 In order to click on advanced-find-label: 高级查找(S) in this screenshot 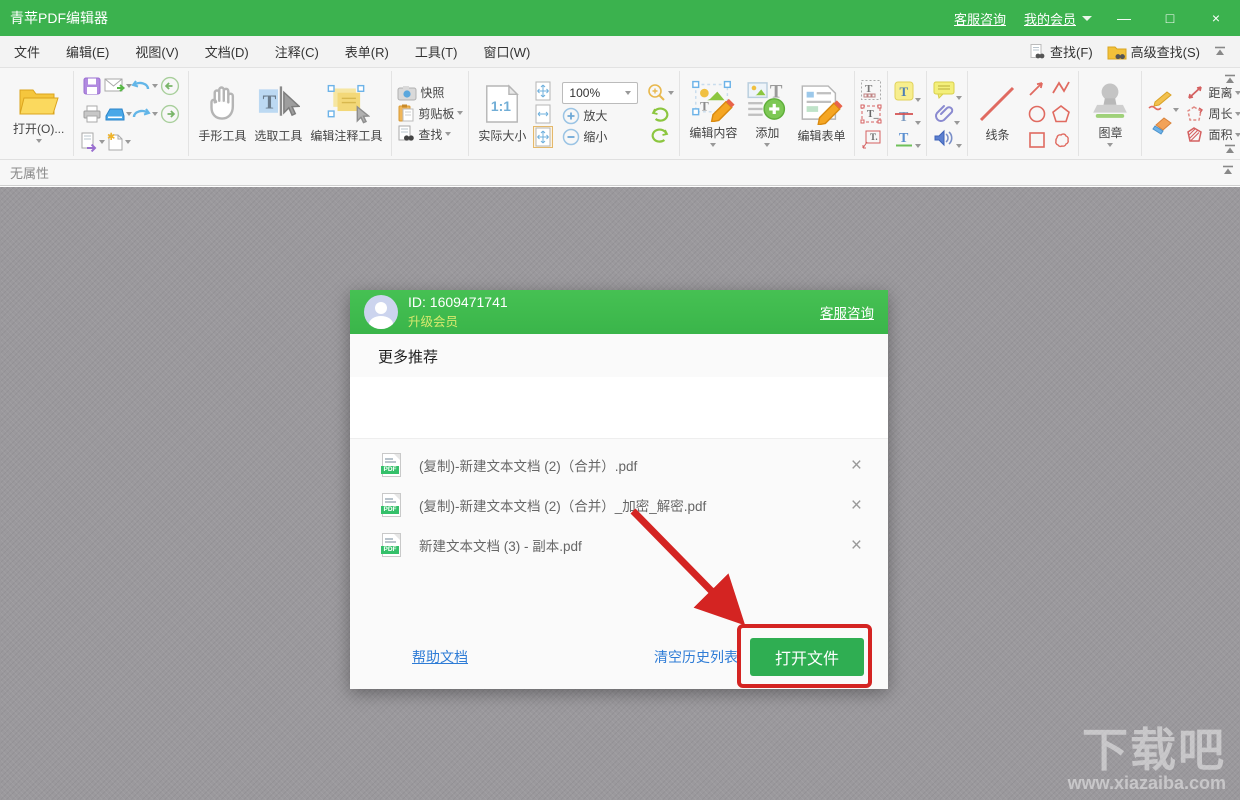, I will do `click(1165, 52)`.